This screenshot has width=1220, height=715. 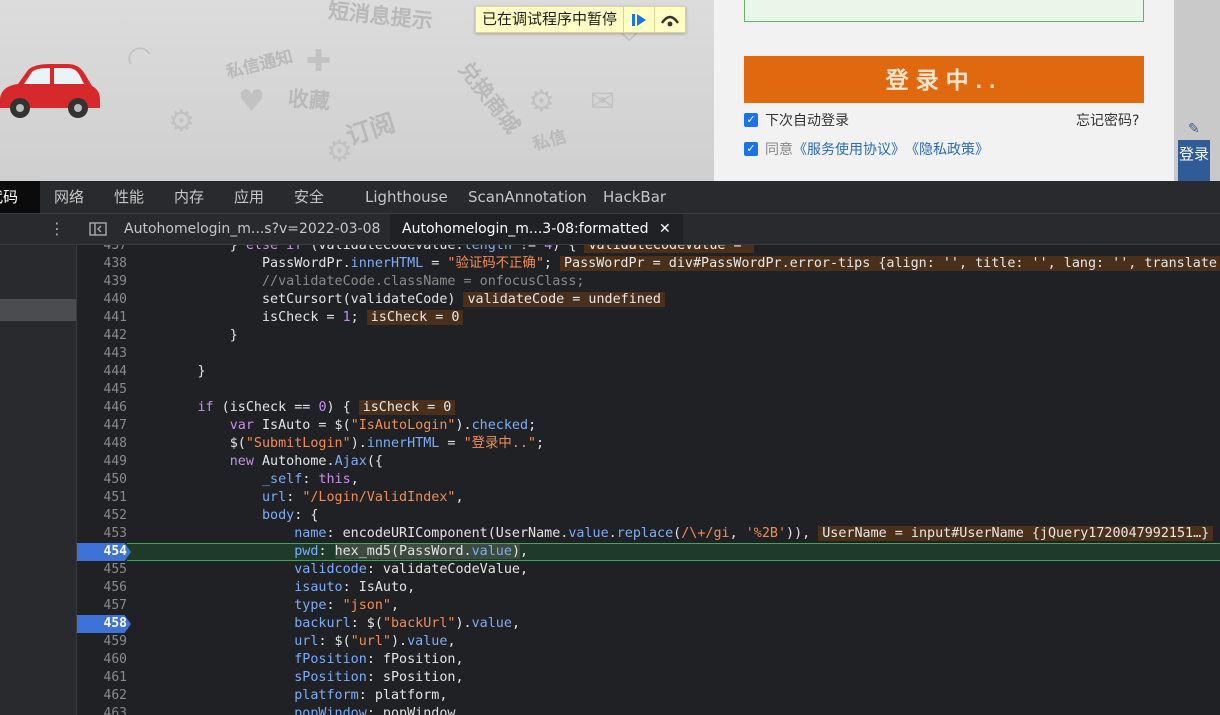 I want to click on submit-login-button: 登录中.., so click(x=944, y=79).